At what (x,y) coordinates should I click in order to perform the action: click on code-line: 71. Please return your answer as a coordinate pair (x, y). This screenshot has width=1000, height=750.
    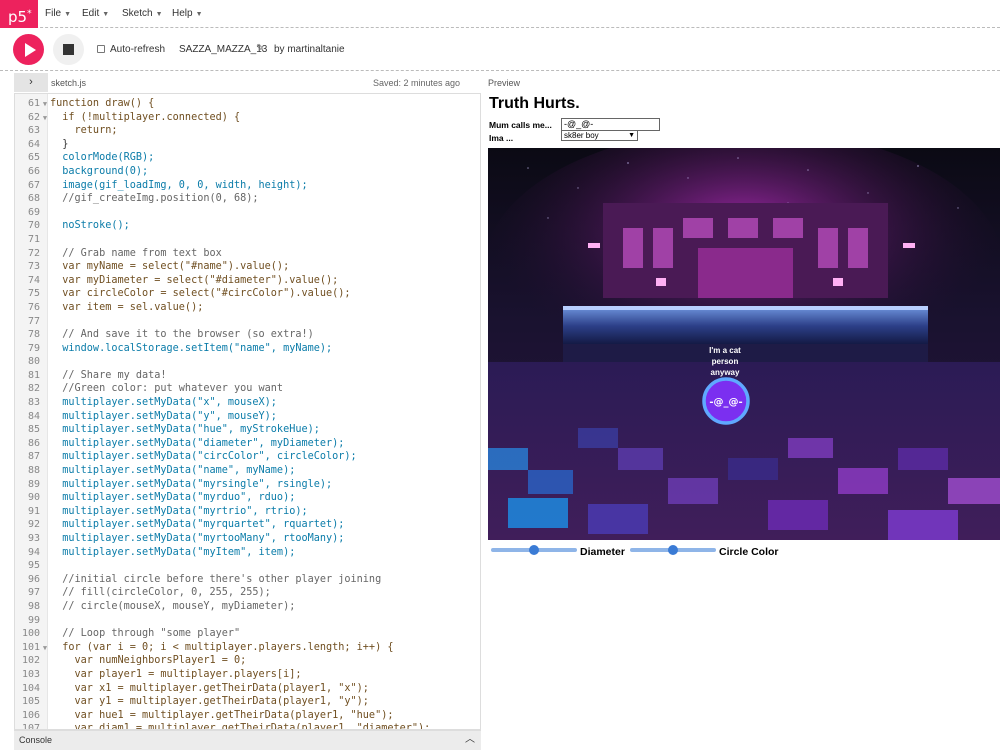
    Looking at the image, I should click on (247, 240).